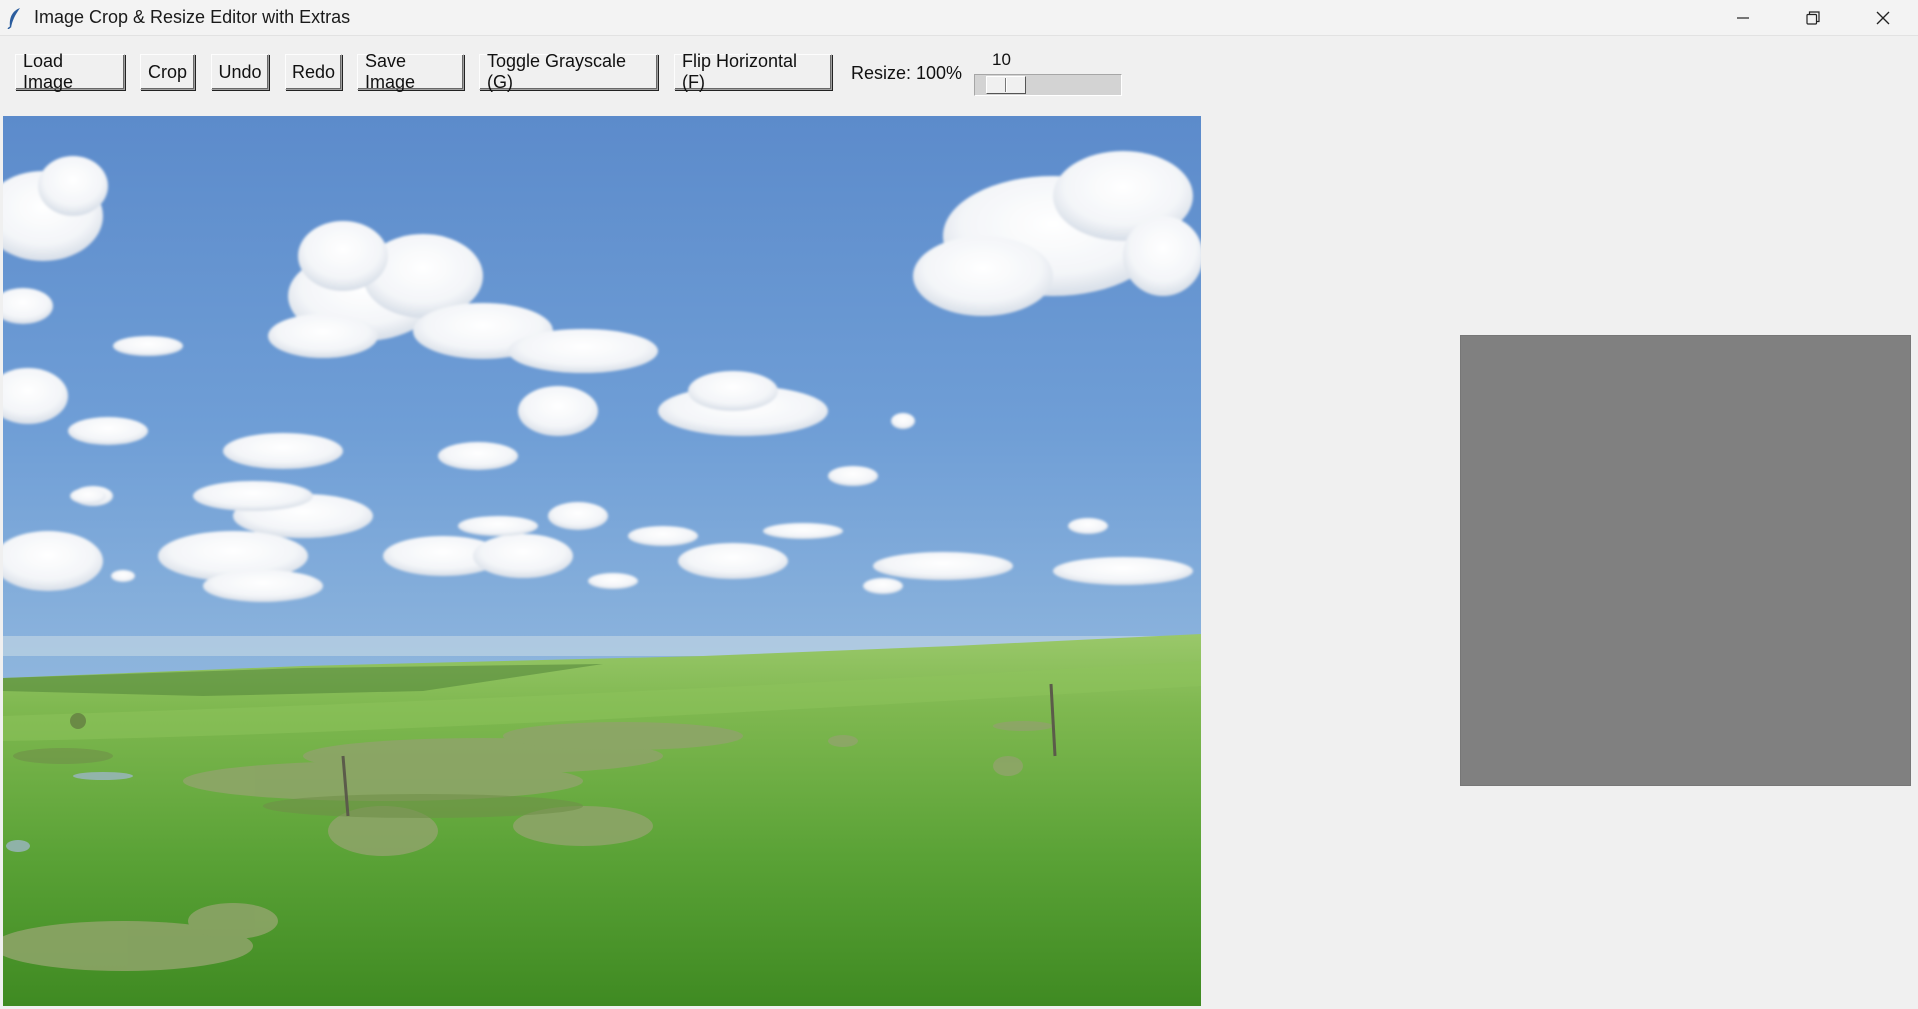 The height and width of the screenshot is (1009, 1918). I want to click on close-icon, so click(1883, 17).